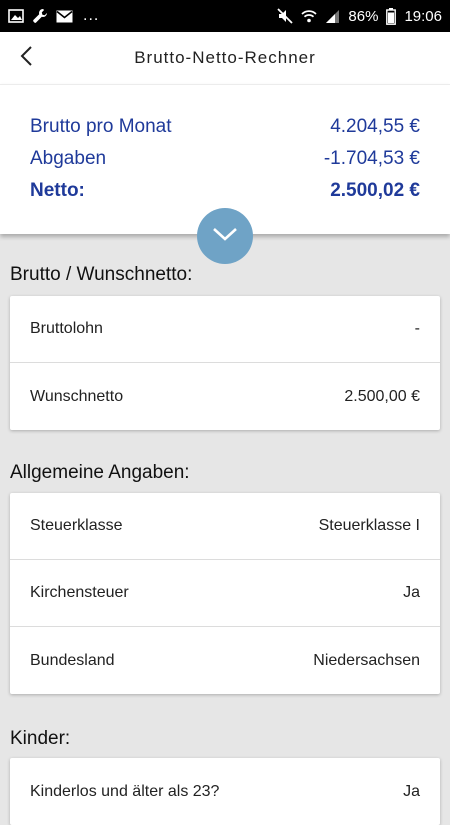 Image resolution: width=450 pixels, height=825 pixels. What do you see at coordinates (68, 158) in the screenshot?
I see `abgaben-label: Abgaben` at bounding box center [68, 158].